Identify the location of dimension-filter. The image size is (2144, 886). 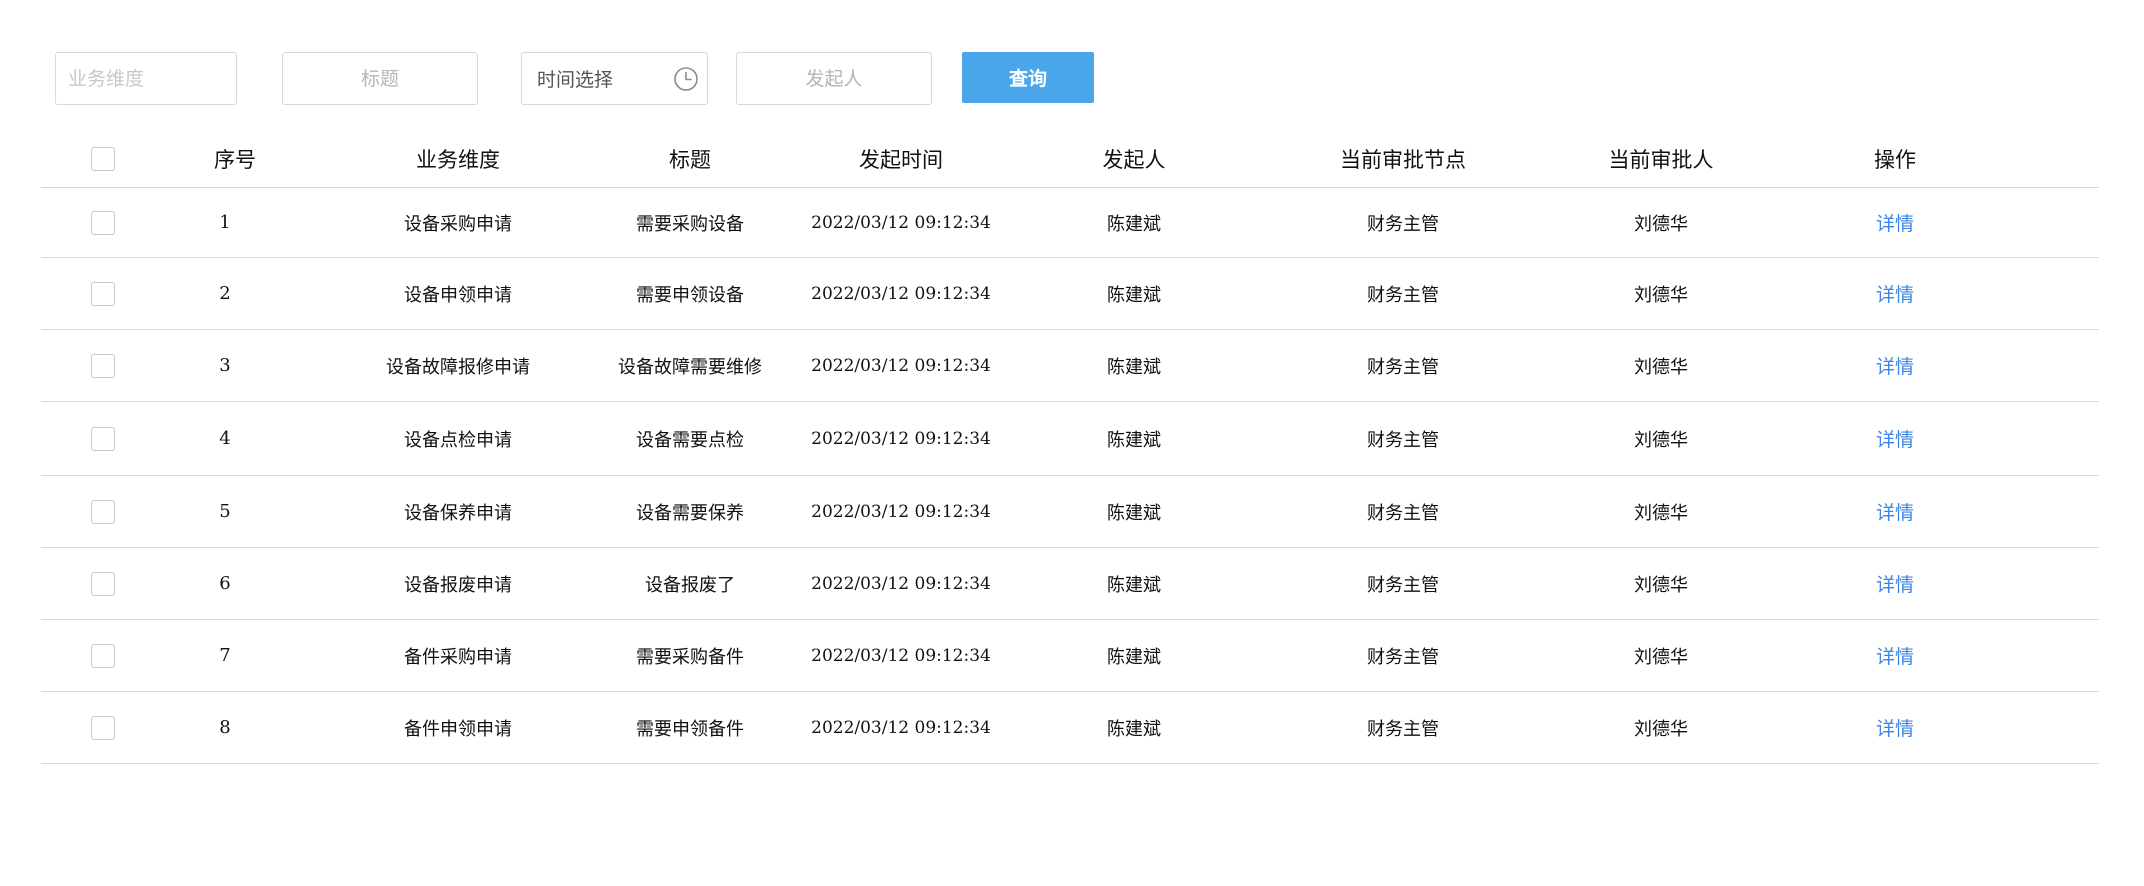
(146, 78).